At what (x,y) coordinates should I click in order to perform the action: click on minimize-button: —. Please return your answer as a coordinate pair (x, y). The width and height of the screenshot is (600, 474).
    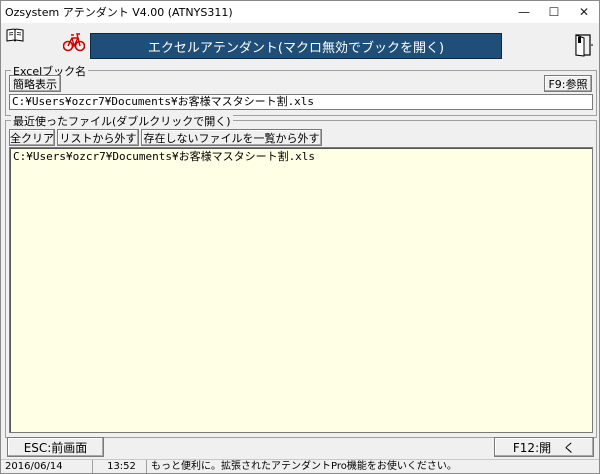
    Looking at the image, I should click on (524, 12).